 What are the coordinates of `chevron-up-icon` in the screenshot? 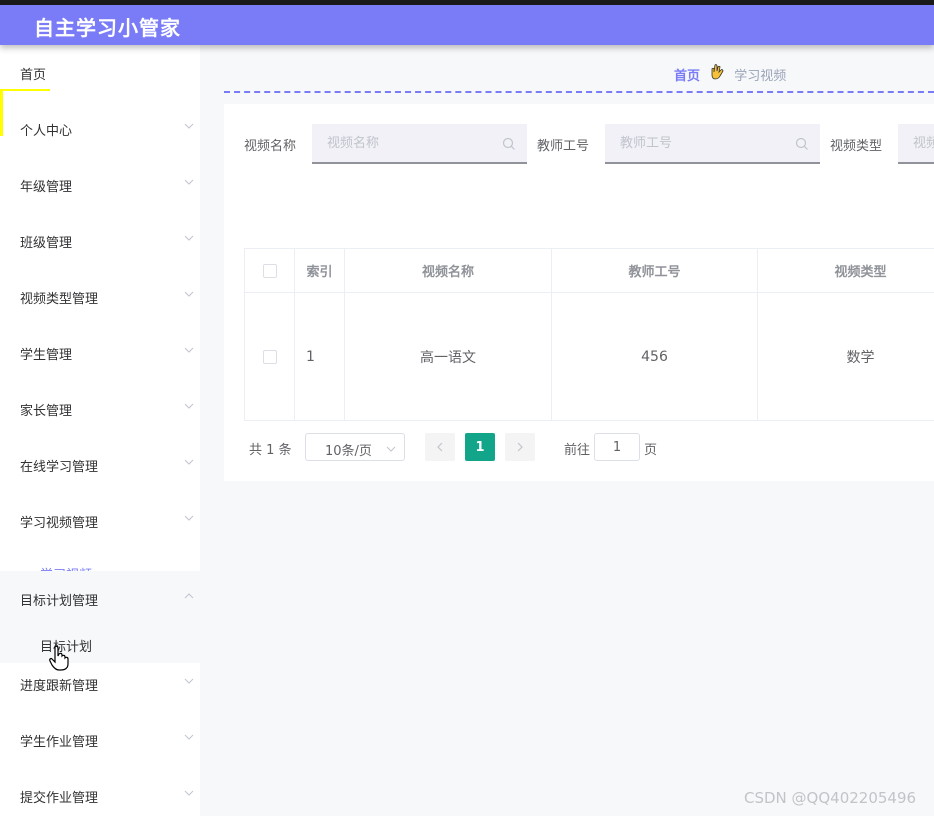 It's located at (189, 596).